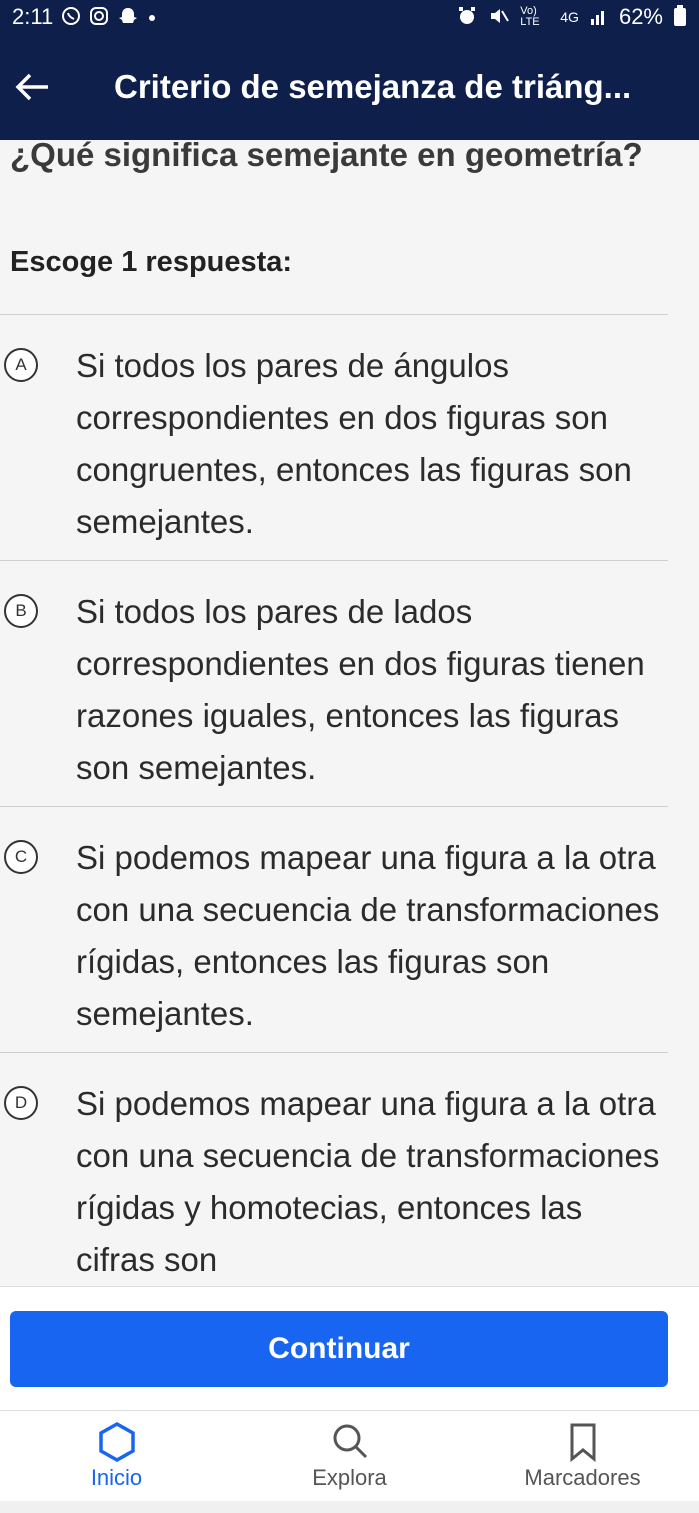 Image resolution: width=699 pixels, height=1513 pixels. What do you see at coordinates (117, 1442) in the screenshot?
I see `hexagon-icon` at bounding box center [117, 1442].